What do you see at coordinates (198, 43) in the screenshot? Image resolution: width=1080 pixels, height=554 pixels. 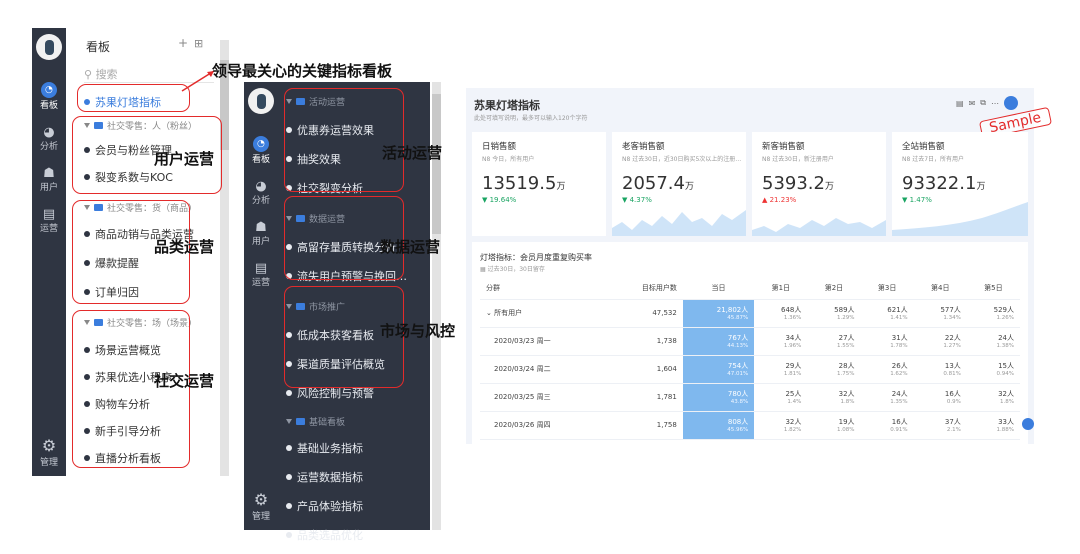 I see `grid-icon: ⊞` at bounding box center [198, 43].